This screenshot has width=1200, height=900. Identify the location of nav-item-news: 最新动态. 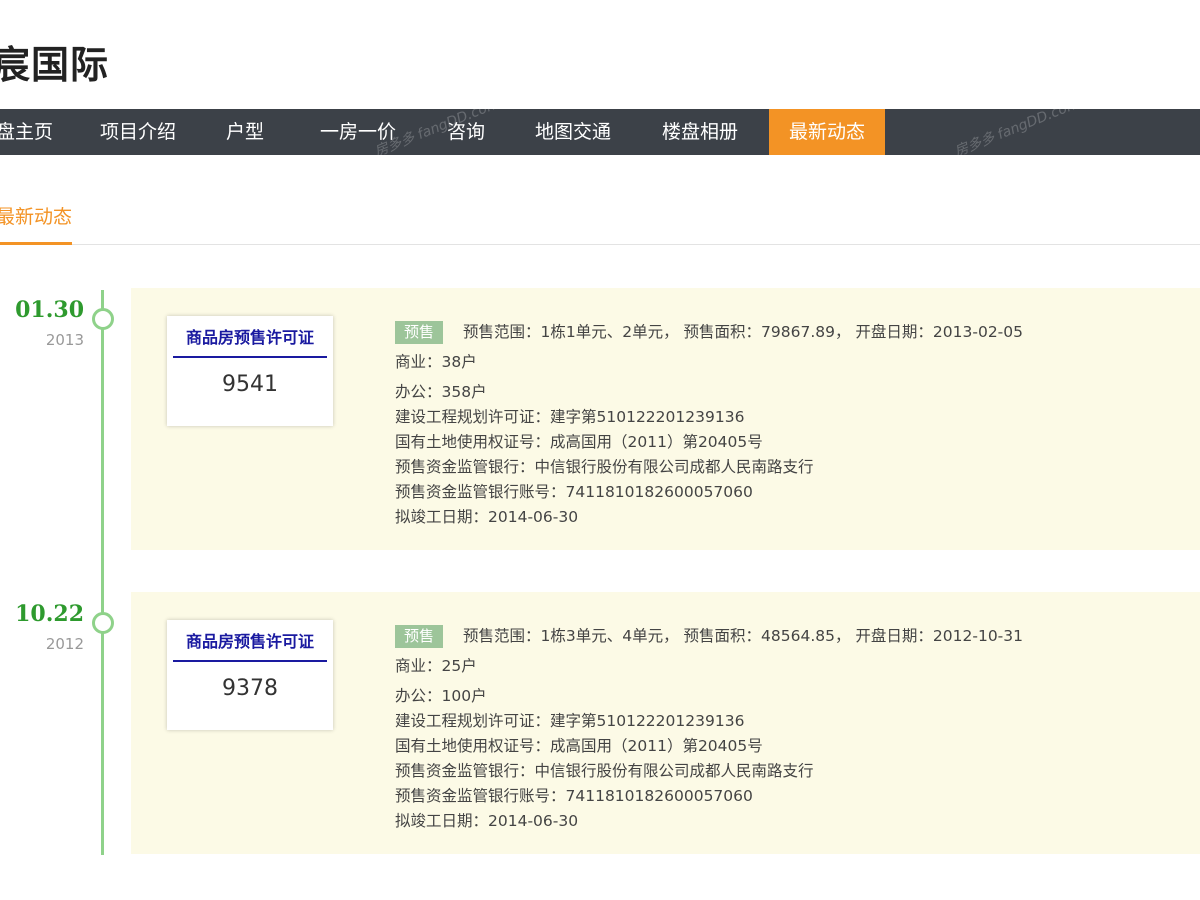
(827, 132).